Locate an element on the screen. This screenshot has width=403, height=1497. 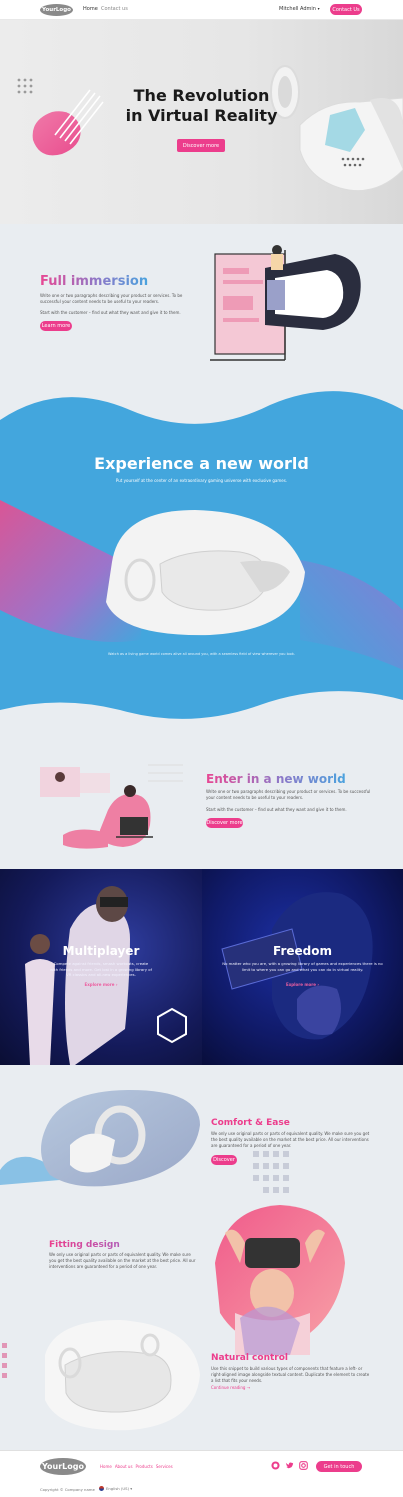
natural-control-title: Natural control is located at coordinates (249, 1358).